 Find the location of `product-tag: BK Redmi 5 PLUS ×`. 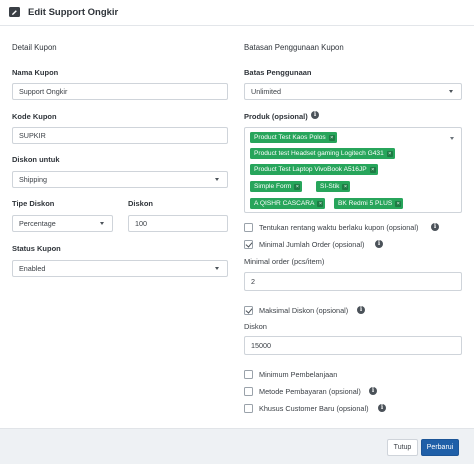

product-tag: BK Redmi 5 PLUS × is located at coordinates (369, 203).